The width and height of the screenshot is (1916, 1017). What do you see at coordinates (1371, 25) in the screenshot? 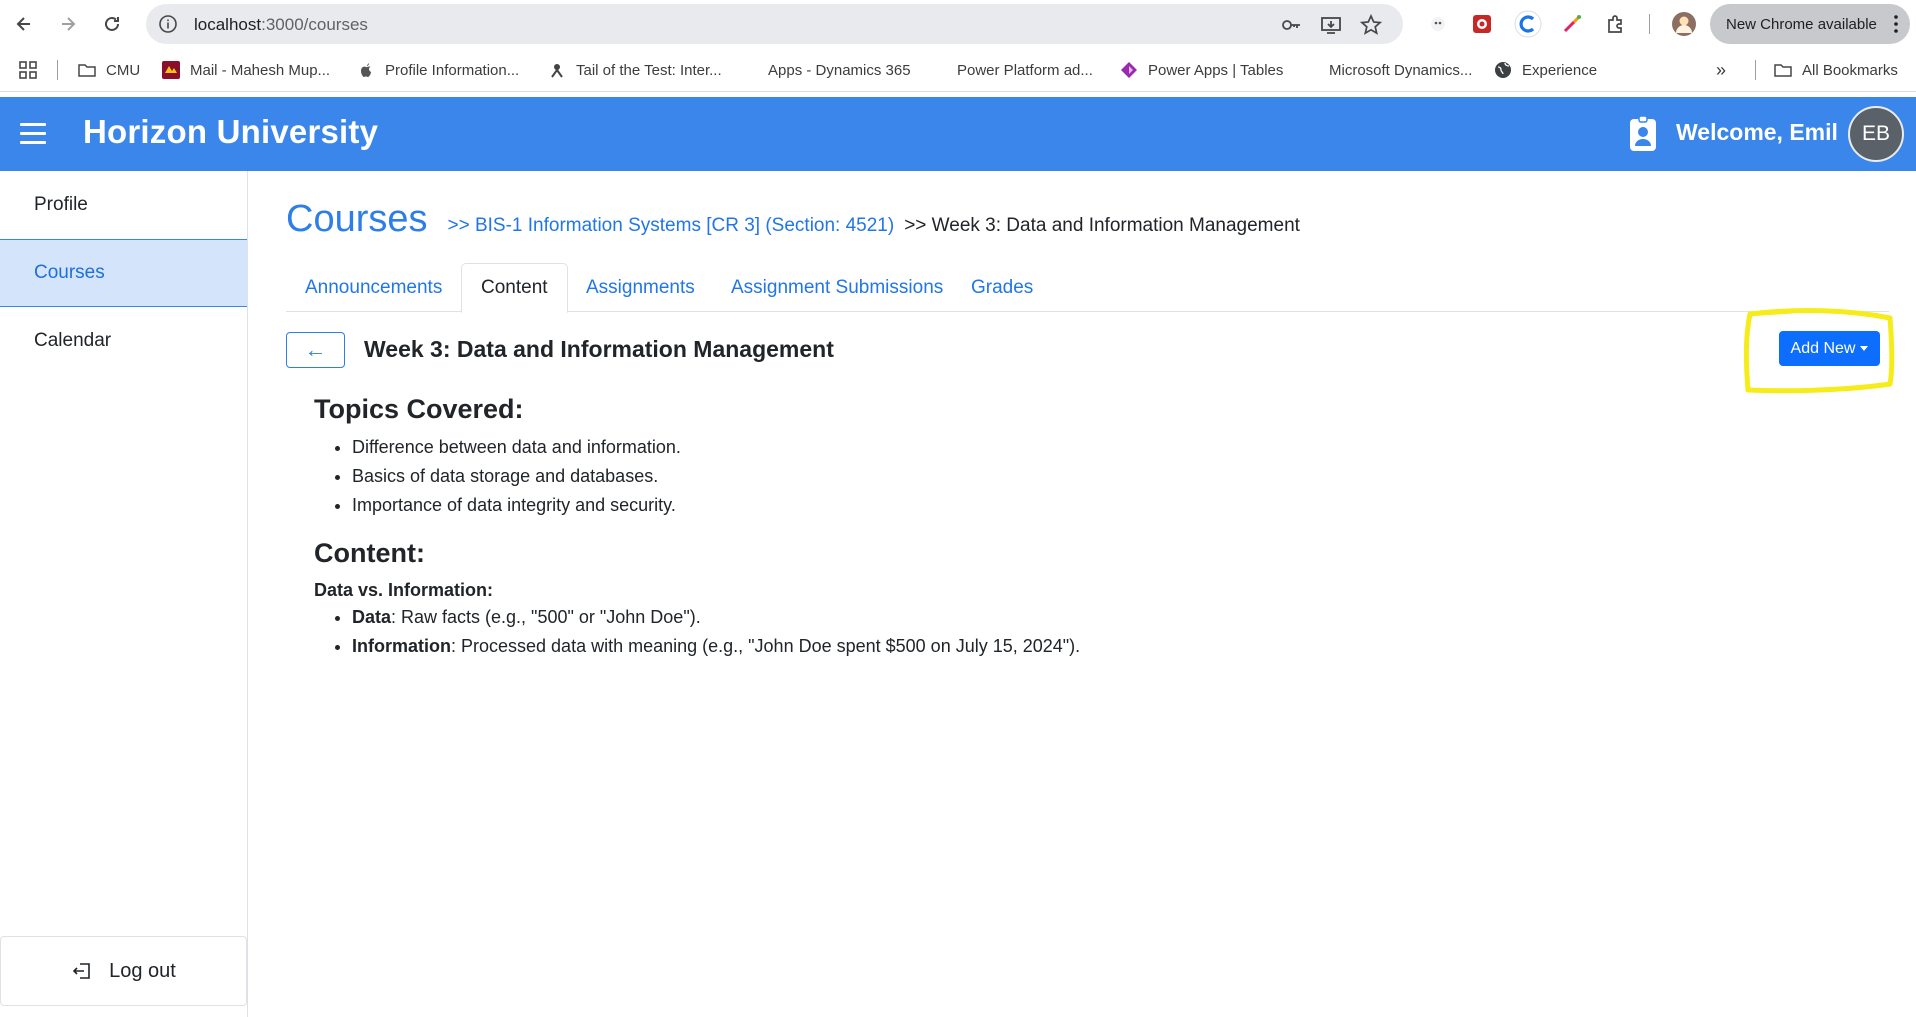
I see `bookmark-star-icon` at bounding box center [1371, 25].